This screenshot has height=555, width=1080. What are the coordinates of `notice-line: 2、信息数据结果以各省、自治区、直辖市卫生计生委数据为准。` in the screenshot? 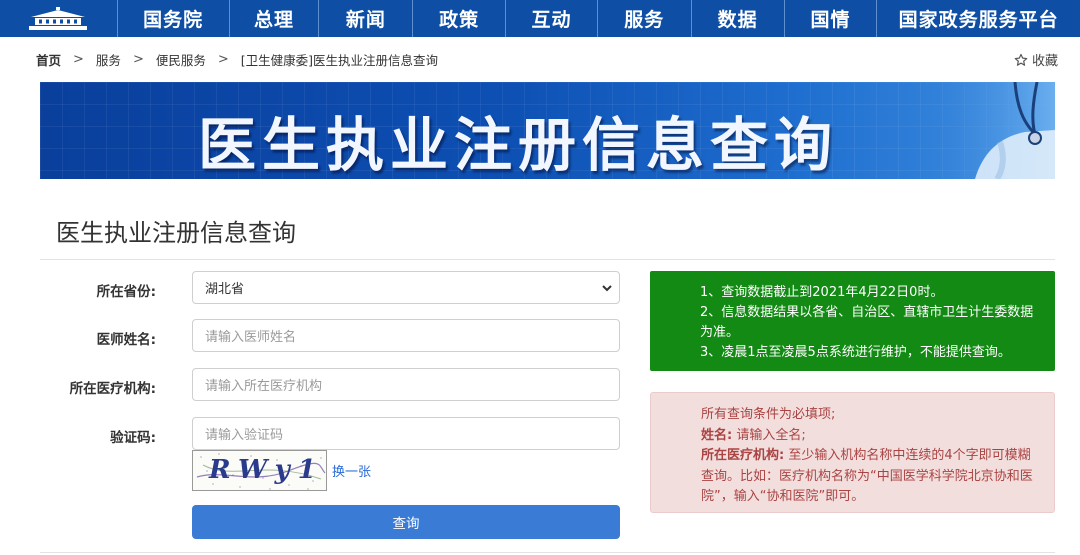 It's located at (867, 322).